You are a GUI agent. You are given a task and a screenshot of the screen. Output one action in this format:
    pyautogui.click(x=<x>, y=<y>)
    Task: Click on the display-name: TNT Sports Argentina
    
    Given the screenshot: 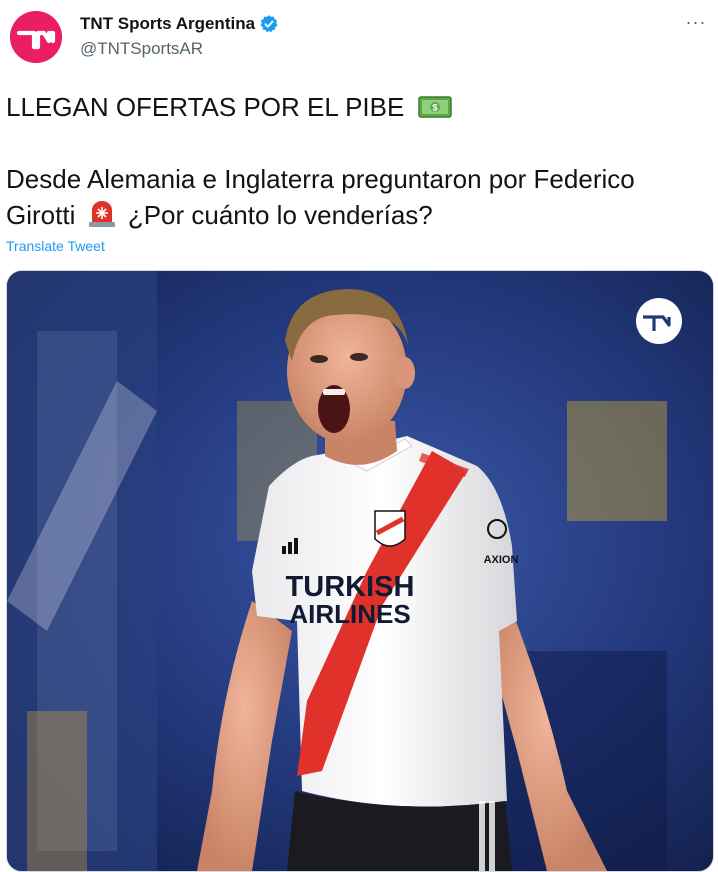 What is the action you would take?
    pyautogui.click(x=167, y=24)
    